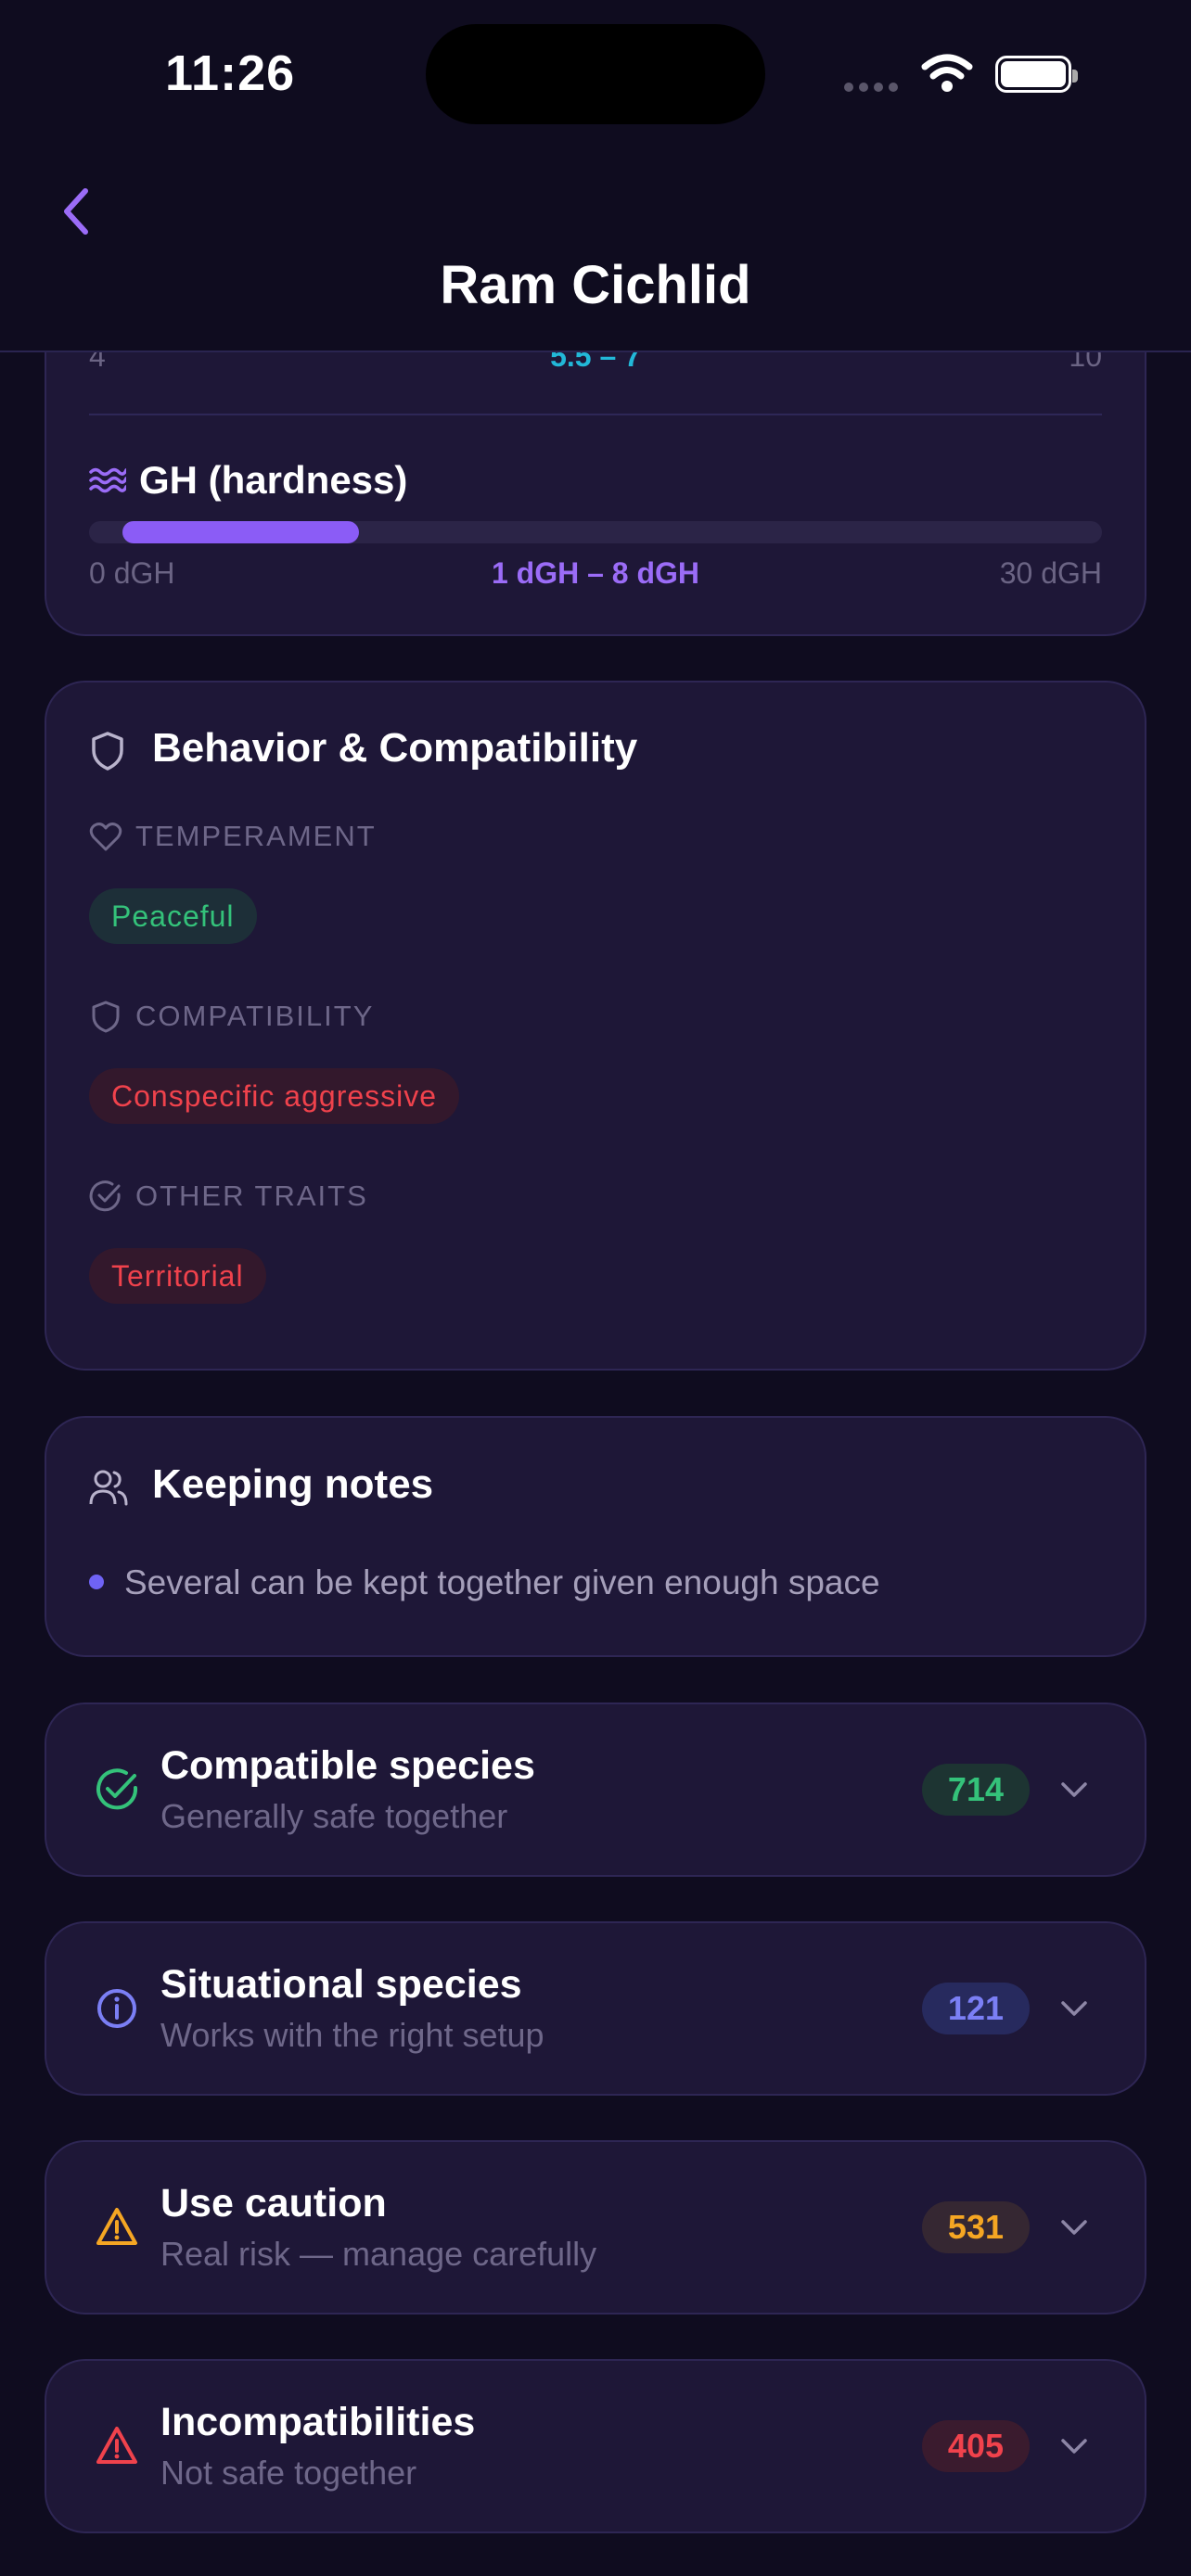 The image size is (1191, 2576). Describe the element at coordinates (595, 532) in the screenshot. I see `gh-range-bar` at that location.